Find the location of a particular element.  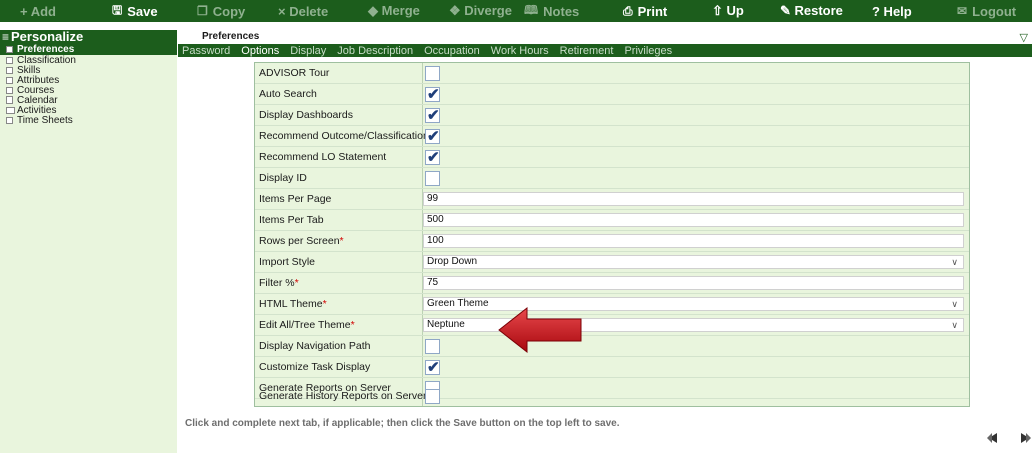

auto-search-label: Auto Search is located at coordinates (288, 94).